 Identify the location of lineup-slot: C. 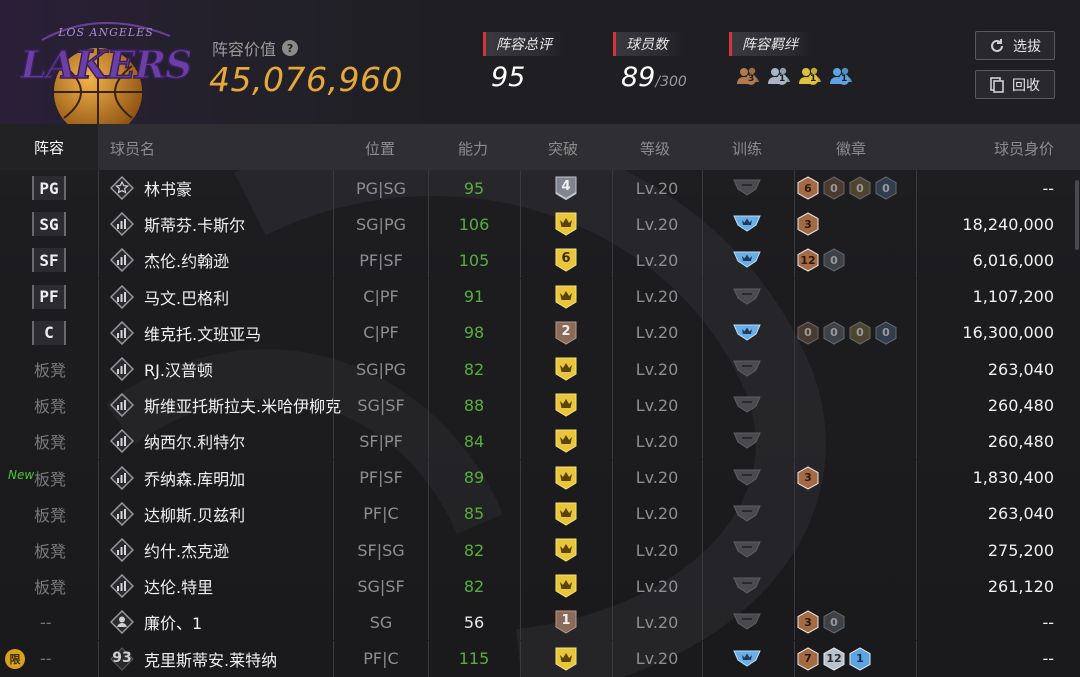
(33, 333).